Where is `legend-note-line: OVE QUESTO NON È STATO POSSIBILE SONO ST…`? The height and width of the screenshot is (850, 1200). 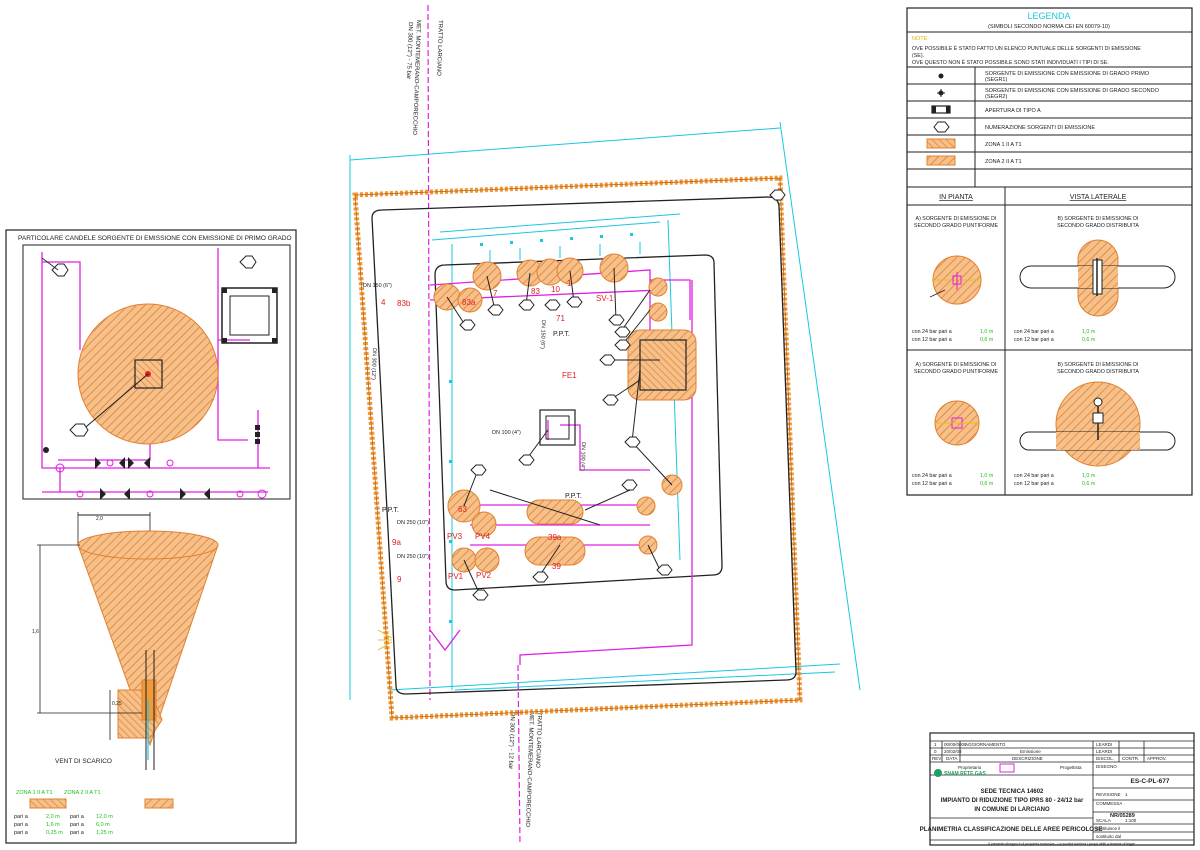 legend-note-line: OVE QUESTO NON È STATO POSSIBILE SONO ST… is located at coordinates (1010, 62).